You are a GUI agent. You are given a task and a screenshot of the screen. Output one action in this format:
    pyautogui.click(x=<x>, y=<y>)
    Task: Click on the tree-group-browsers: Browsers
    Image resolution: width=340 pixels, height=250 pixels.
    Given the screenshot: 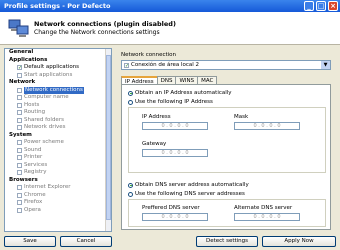 What is the action you would take?
    pyautogui.click(x=58, y=181)
    